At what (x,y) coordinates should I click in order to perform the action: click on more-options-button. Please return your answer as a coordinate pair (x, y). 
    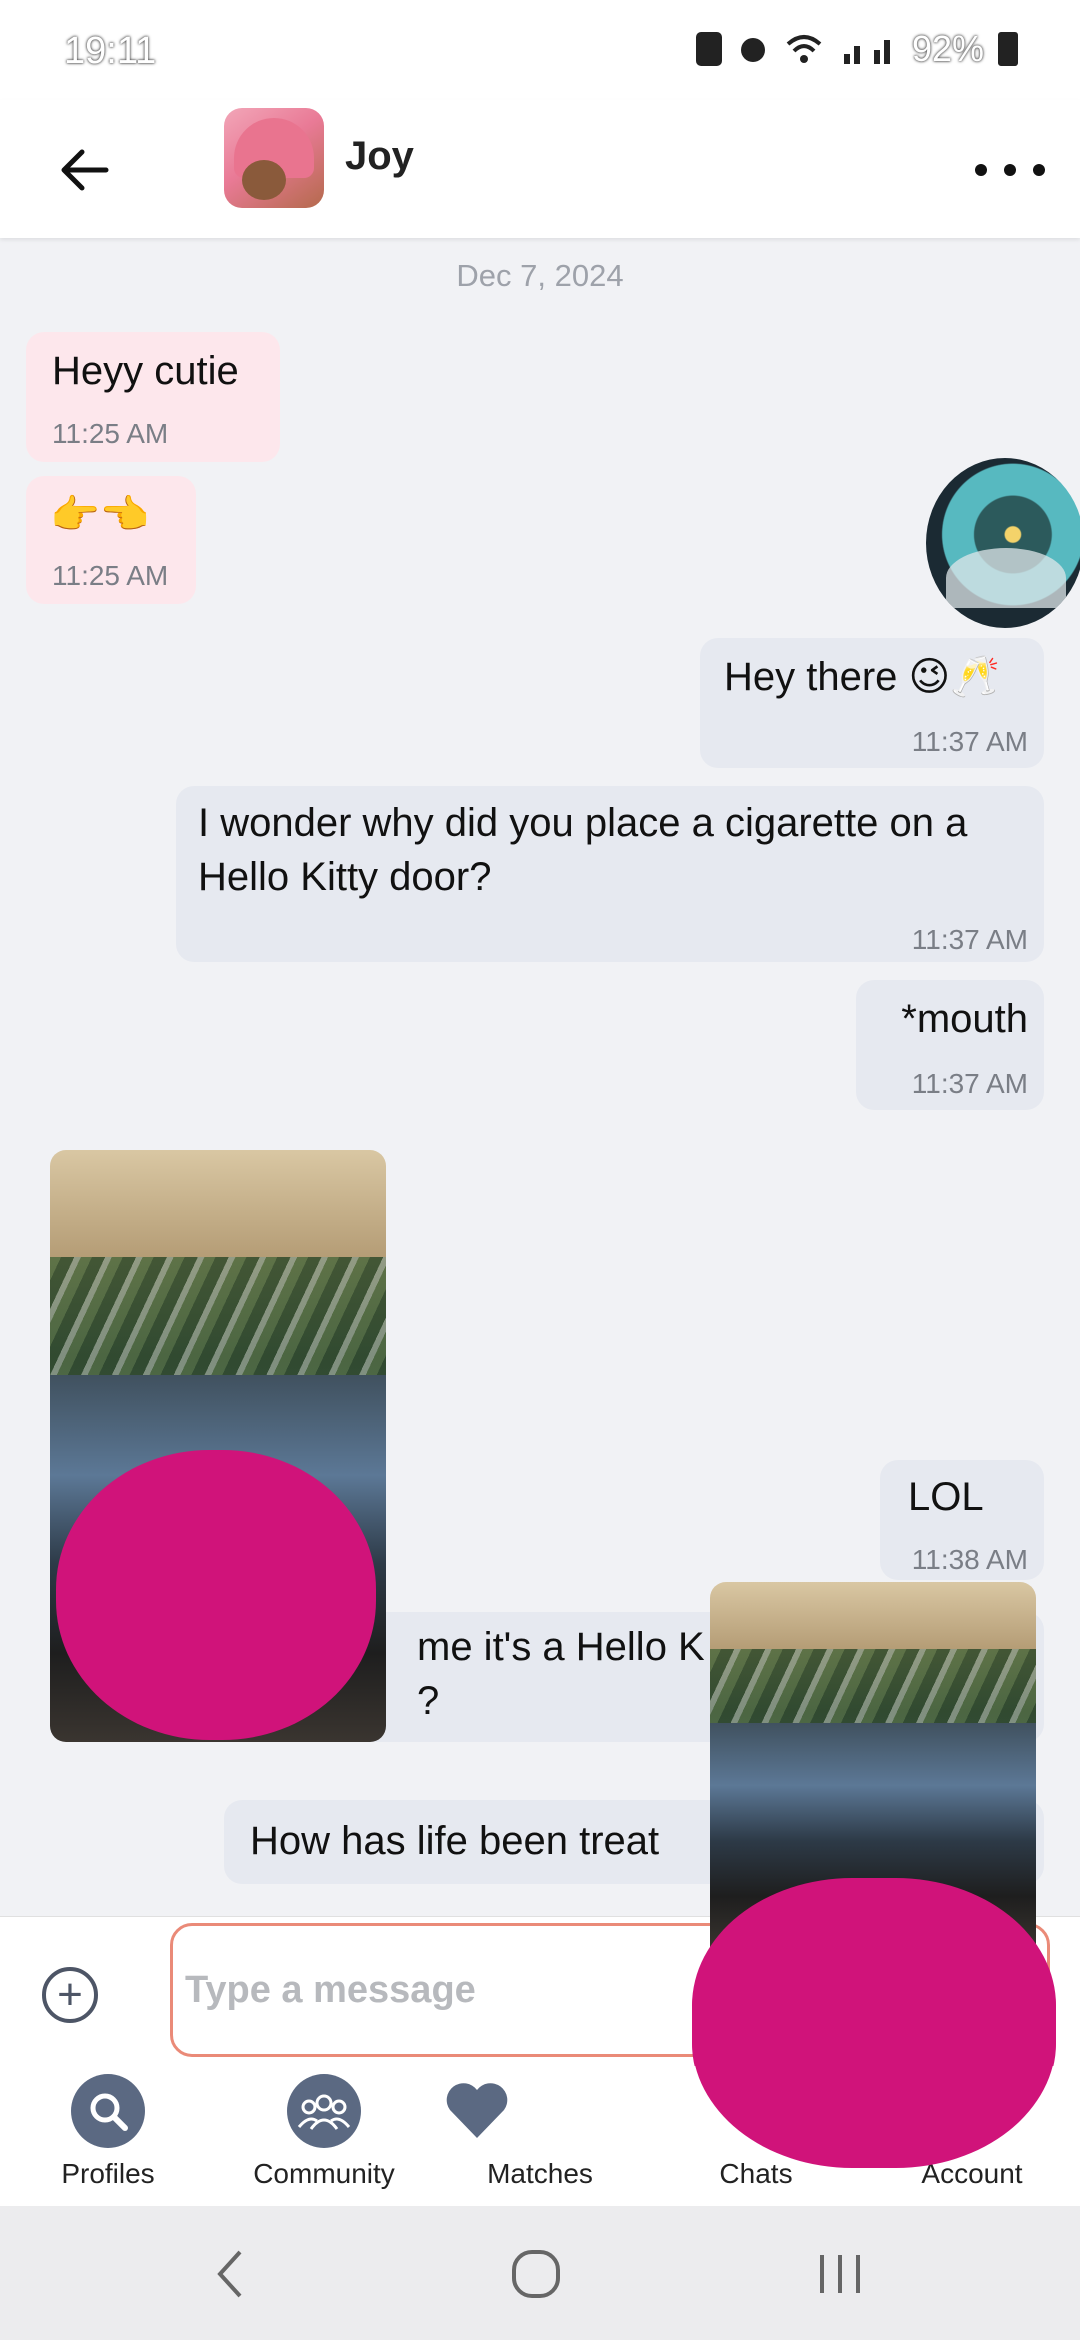
    Looking at the image, I should click on (1010, 170).